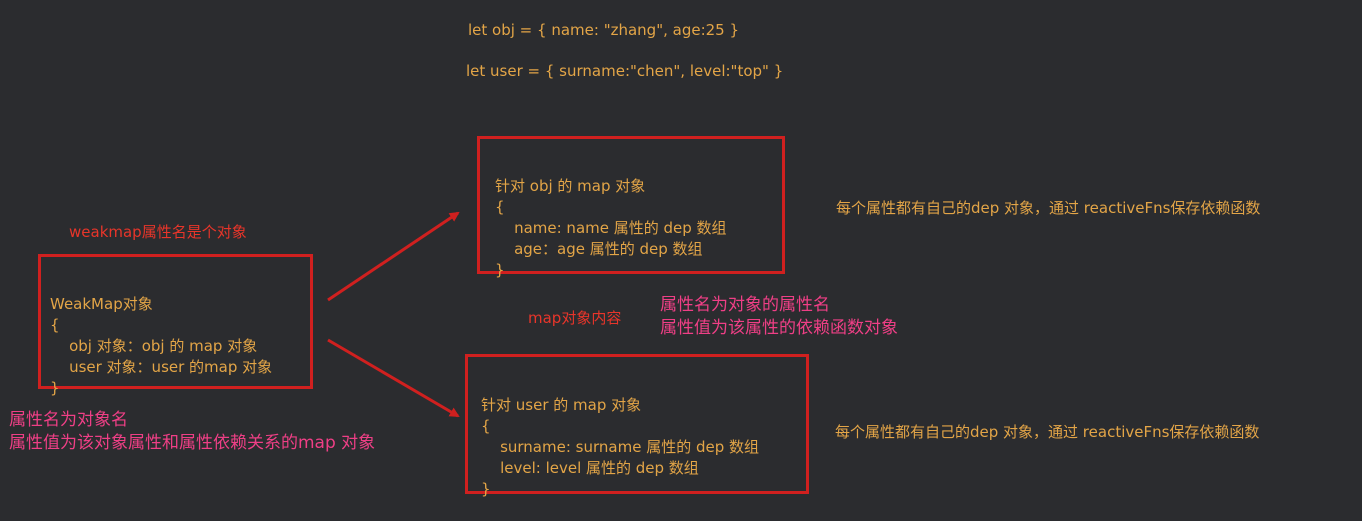 The width and height of the screenshot is (1362, 521). Describe the element at coordinates (161, 367) in the screenshot. I see `weakmap-entry-user: user 对象：user 的map 对象` at that location.